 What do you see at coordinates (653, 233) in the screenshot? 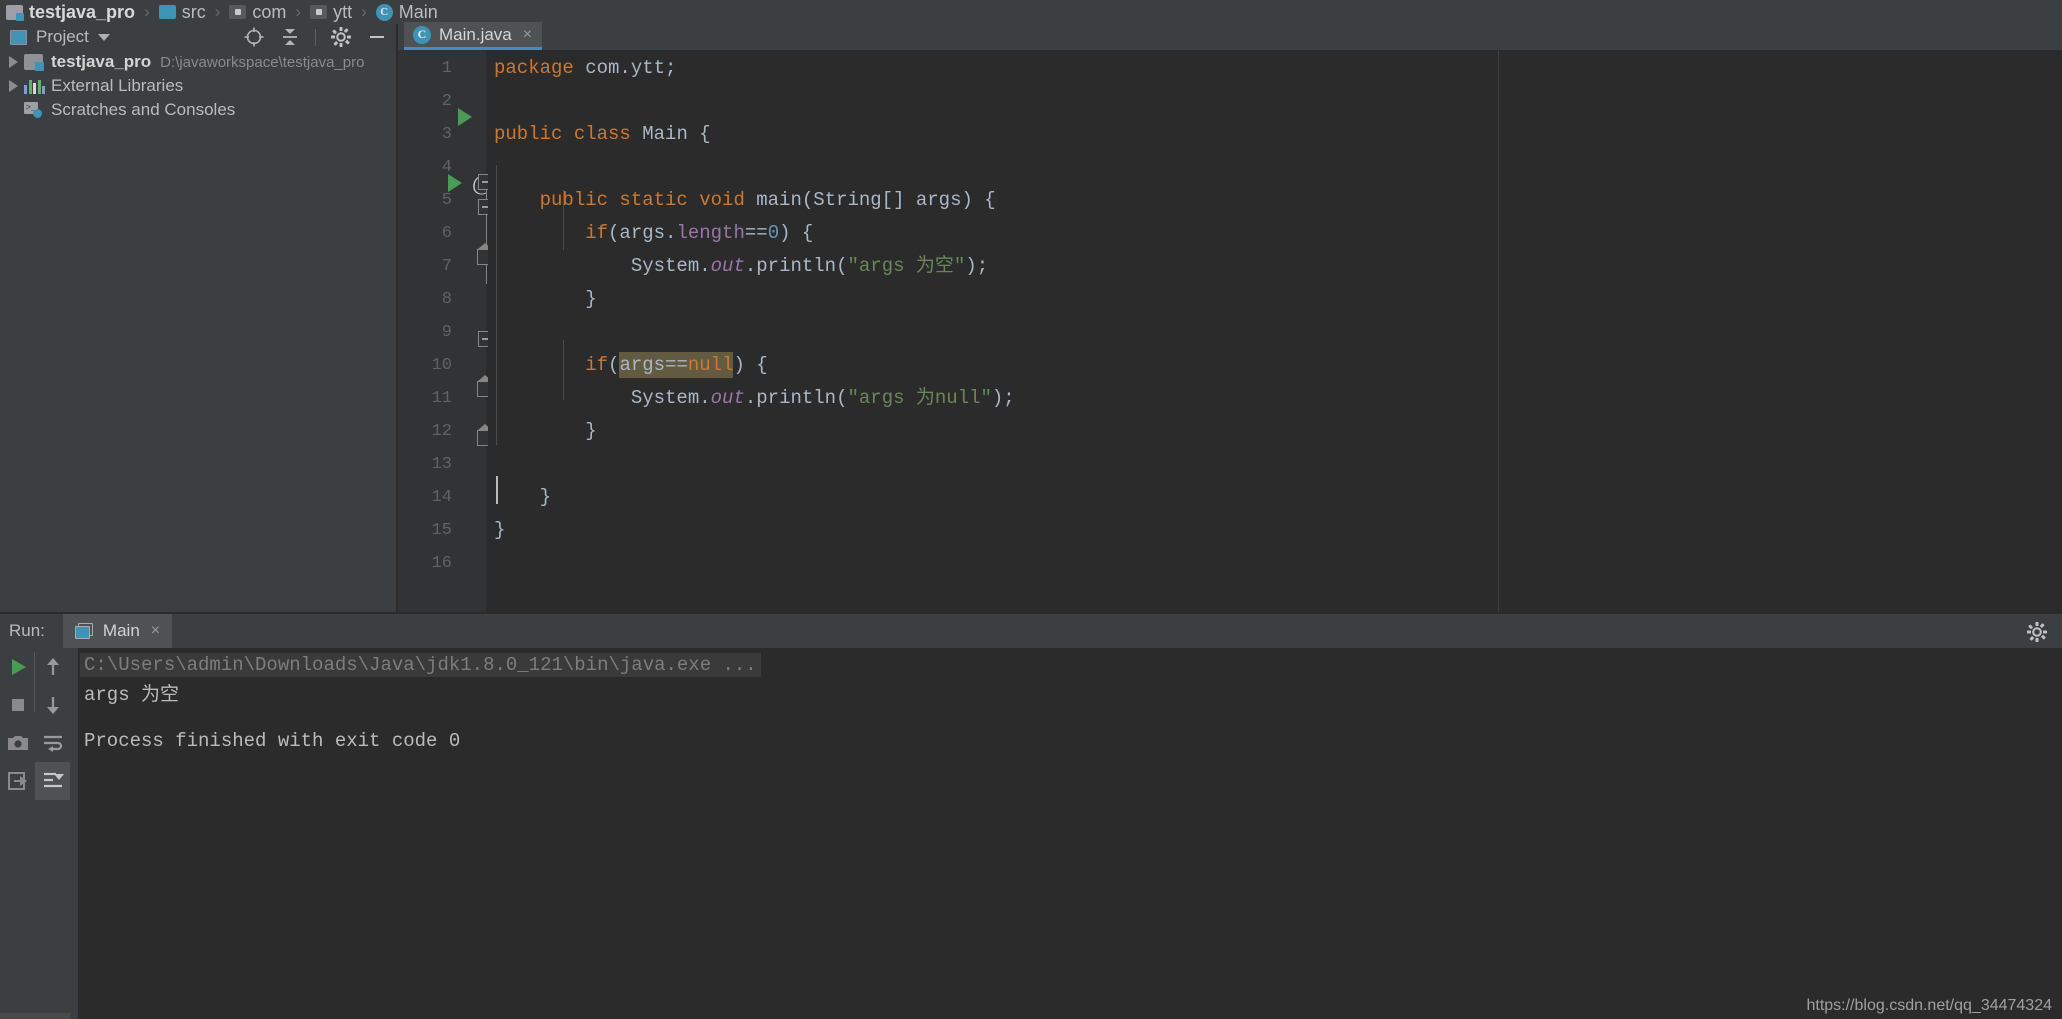
I see `code-line: if(args.length==0) {` at bounding box center [653, 233].